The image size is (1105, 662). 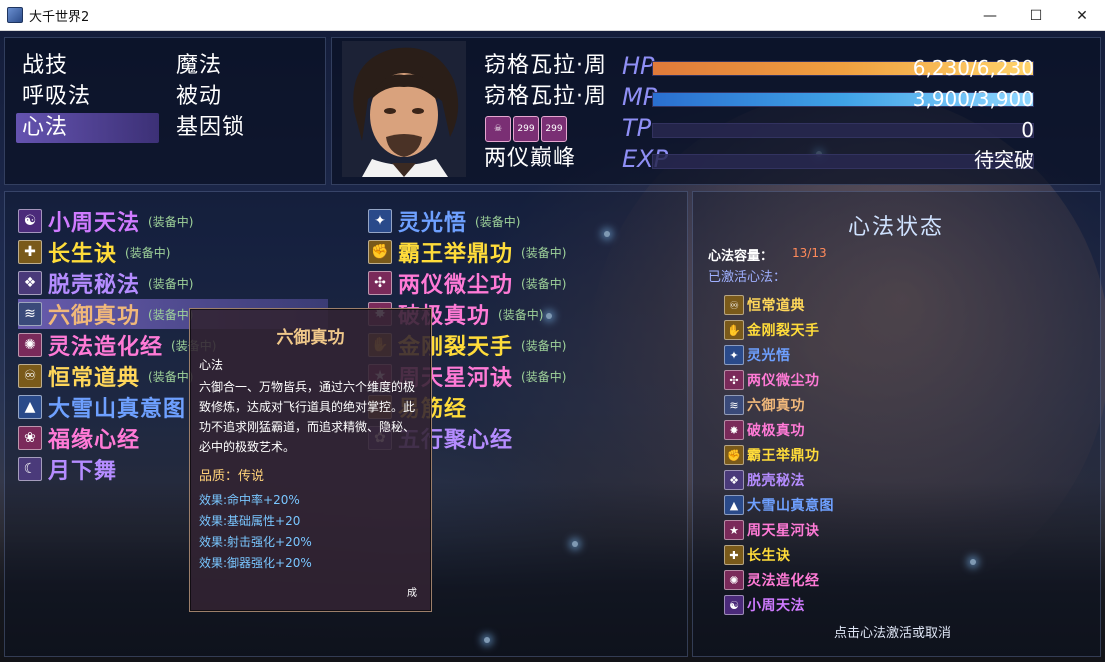 I want to click on active-mind-method: ≋ 六御真功, so click(x=764, y=405).